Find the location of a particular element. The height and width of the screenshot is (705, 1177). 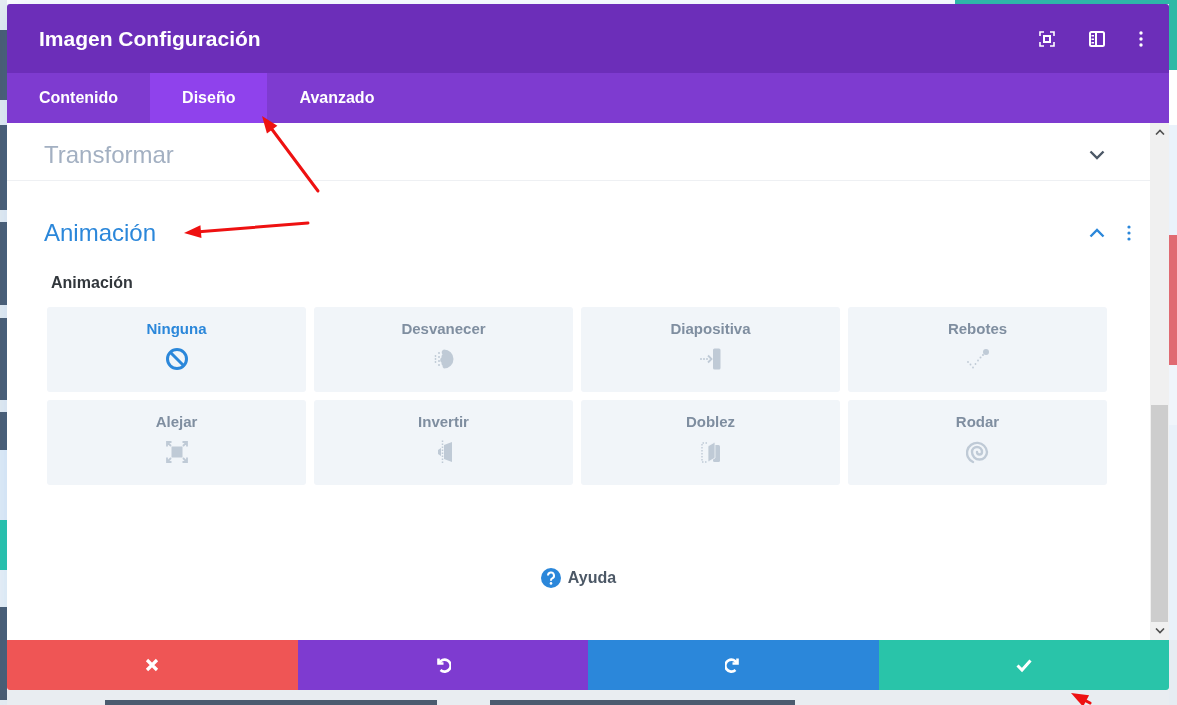

animation-option: Rodar is located at coordinates (977, 442).